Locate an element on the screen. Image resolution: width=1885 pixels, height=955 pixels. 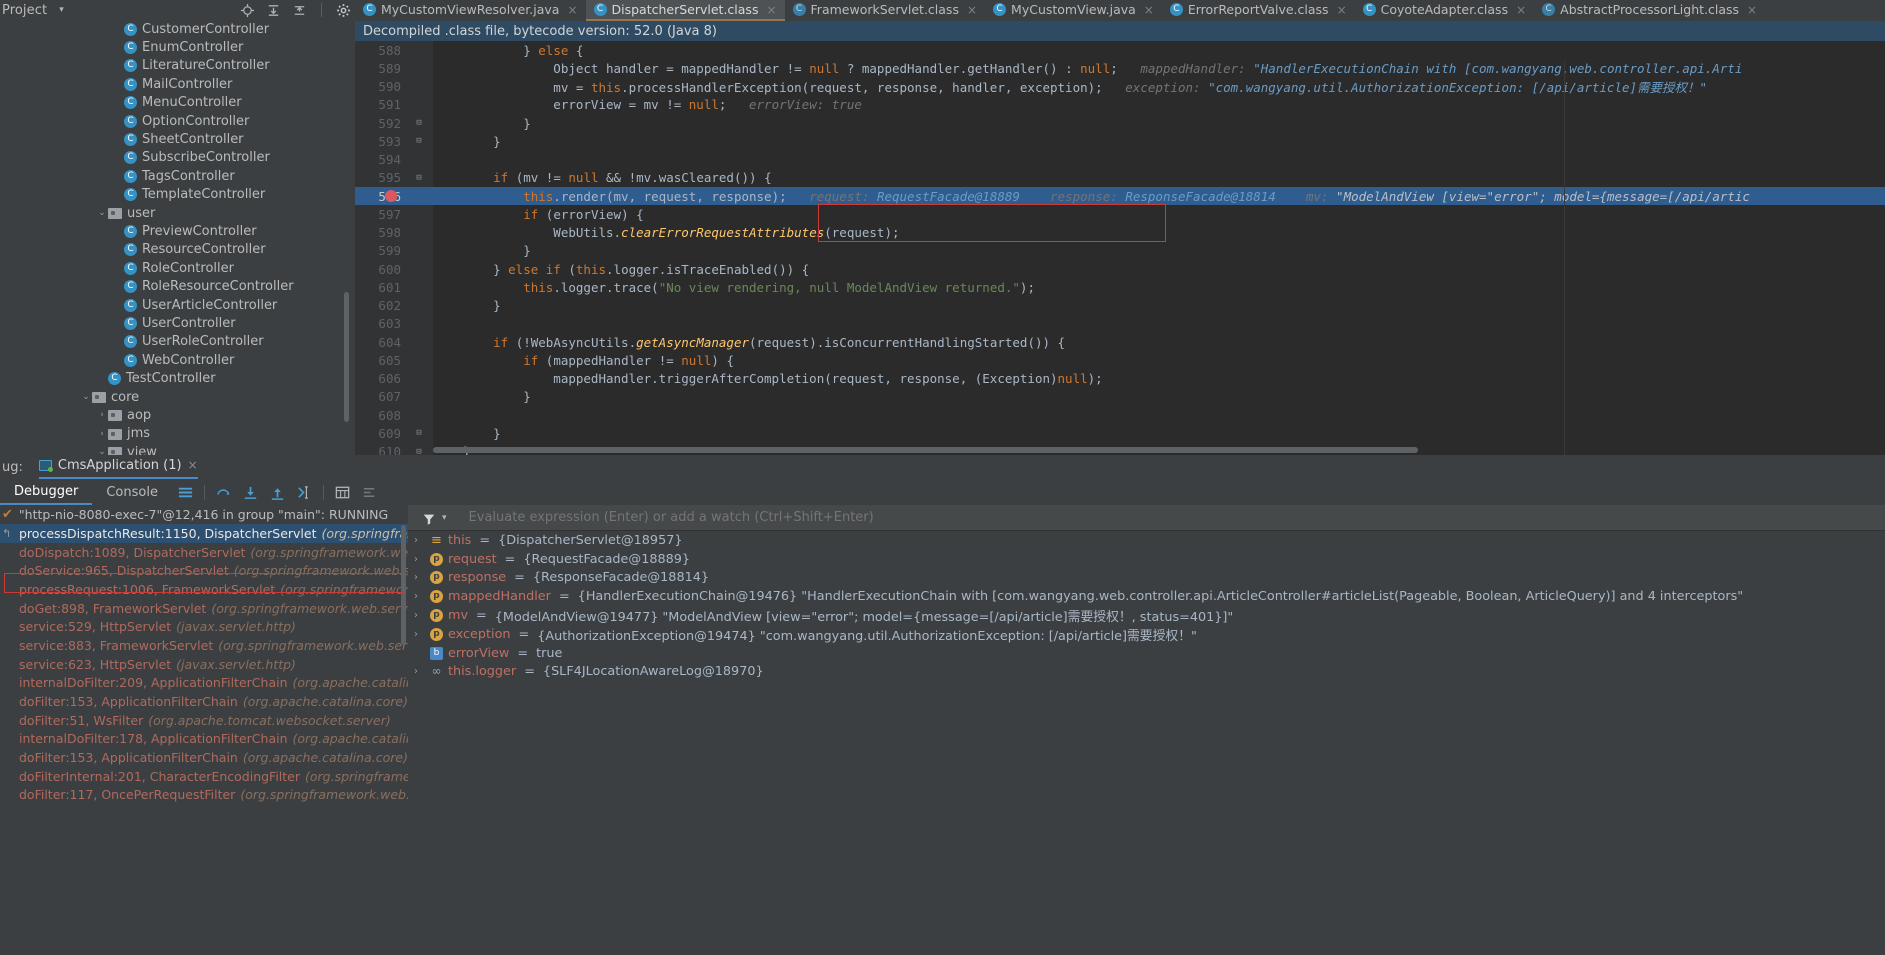
variable-row: b errorView = true is located at coordinates (1146, 653).